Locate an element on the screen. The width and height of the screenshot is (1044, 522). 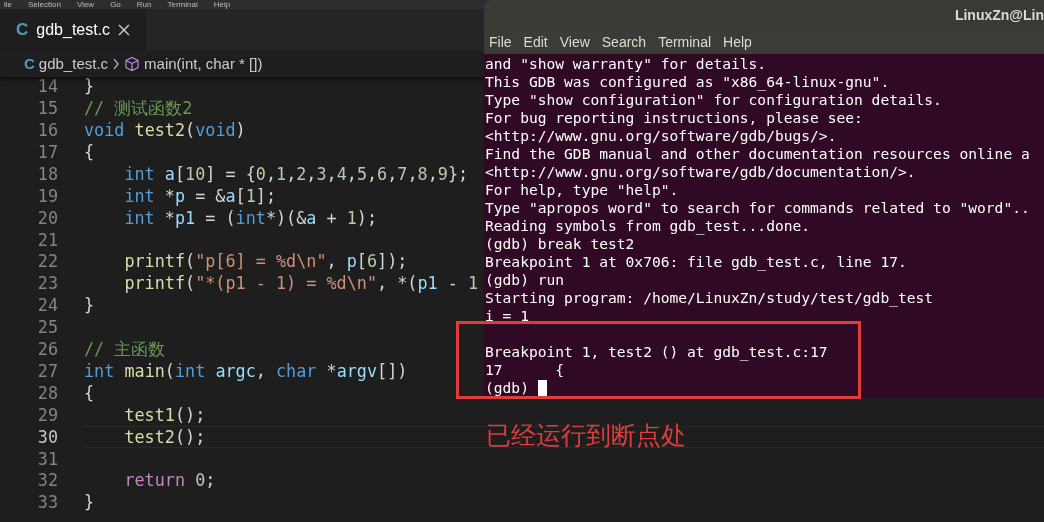
line-number: 16 is located at coordinates (47, 131).